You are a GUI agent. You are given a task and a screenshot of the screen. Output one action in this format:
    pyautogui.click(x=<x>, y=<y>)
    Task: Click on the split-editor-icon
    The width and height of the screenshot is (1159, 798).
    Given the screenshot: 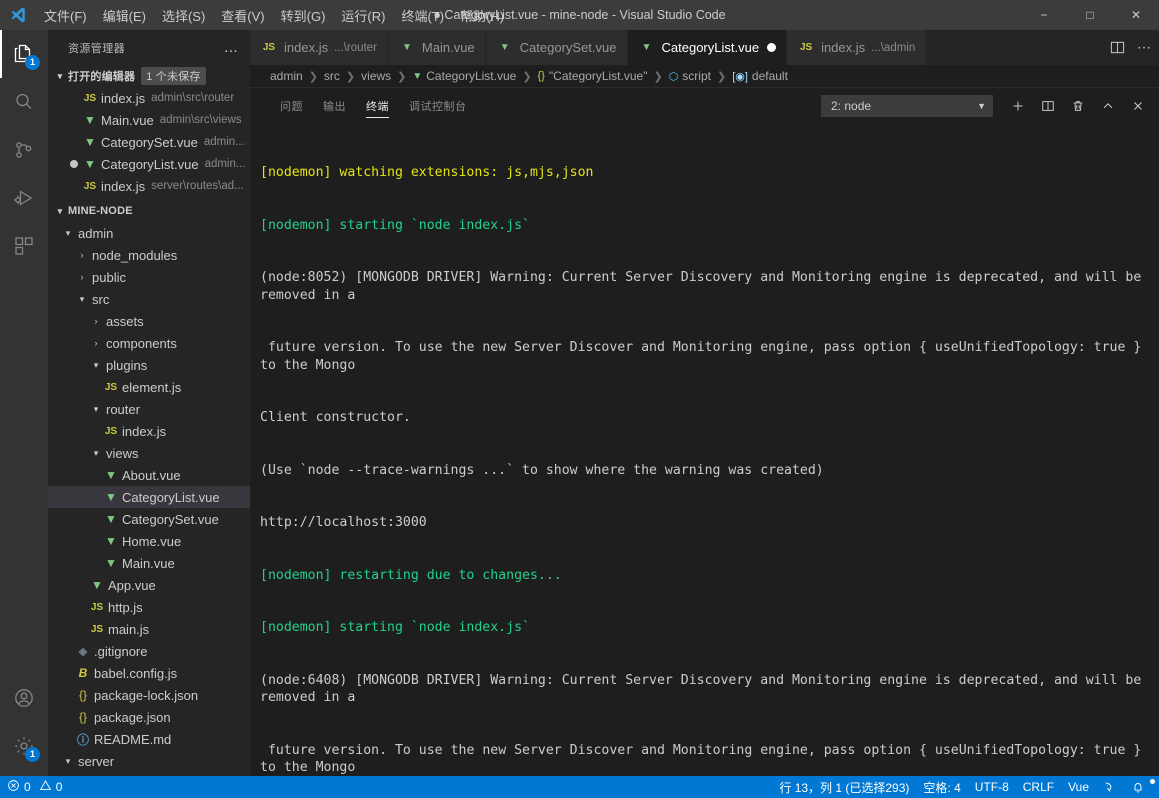 What is the action you would take?
    pyautogui.click(x=1117, y=47)
    